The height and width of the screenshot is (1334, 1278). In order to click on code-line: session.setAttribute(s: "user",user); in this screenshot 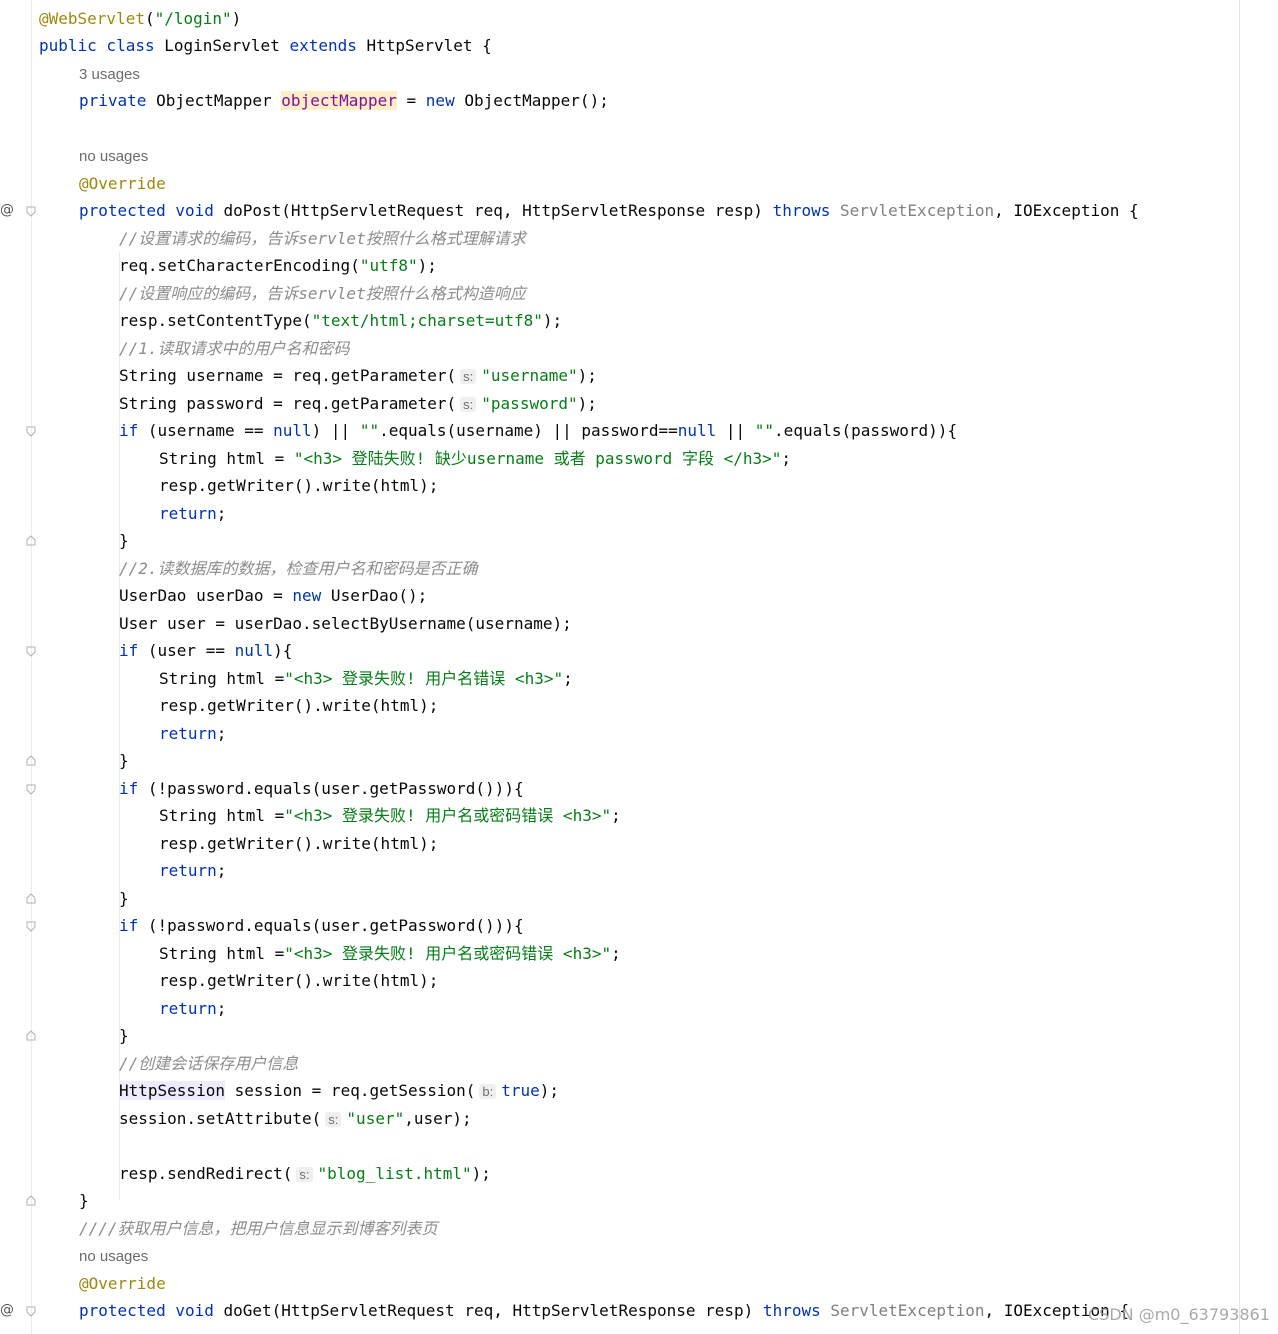, I will do `click(295, 1119)`.